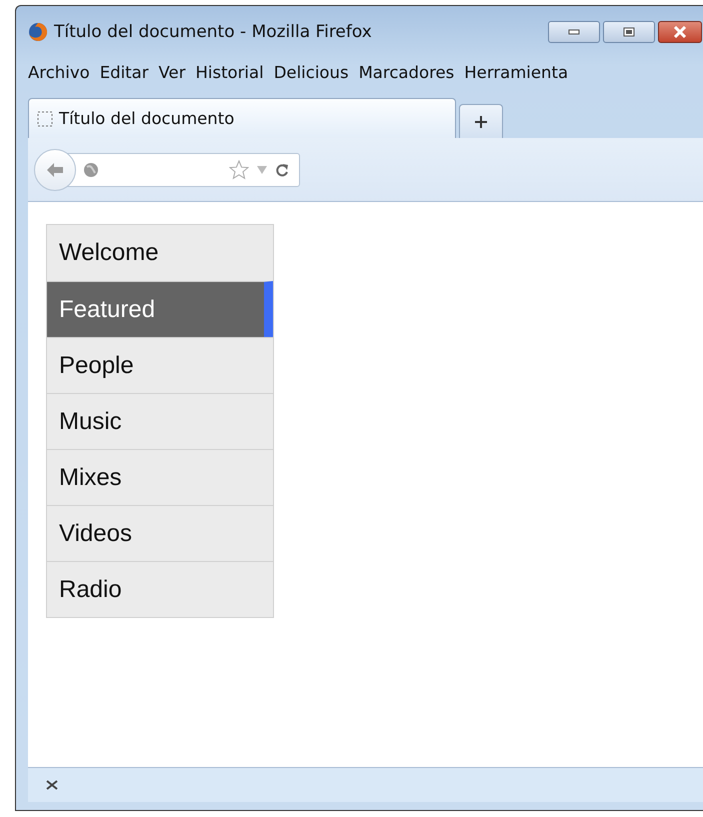  I want to click on minimize-button, so click(574, 32).